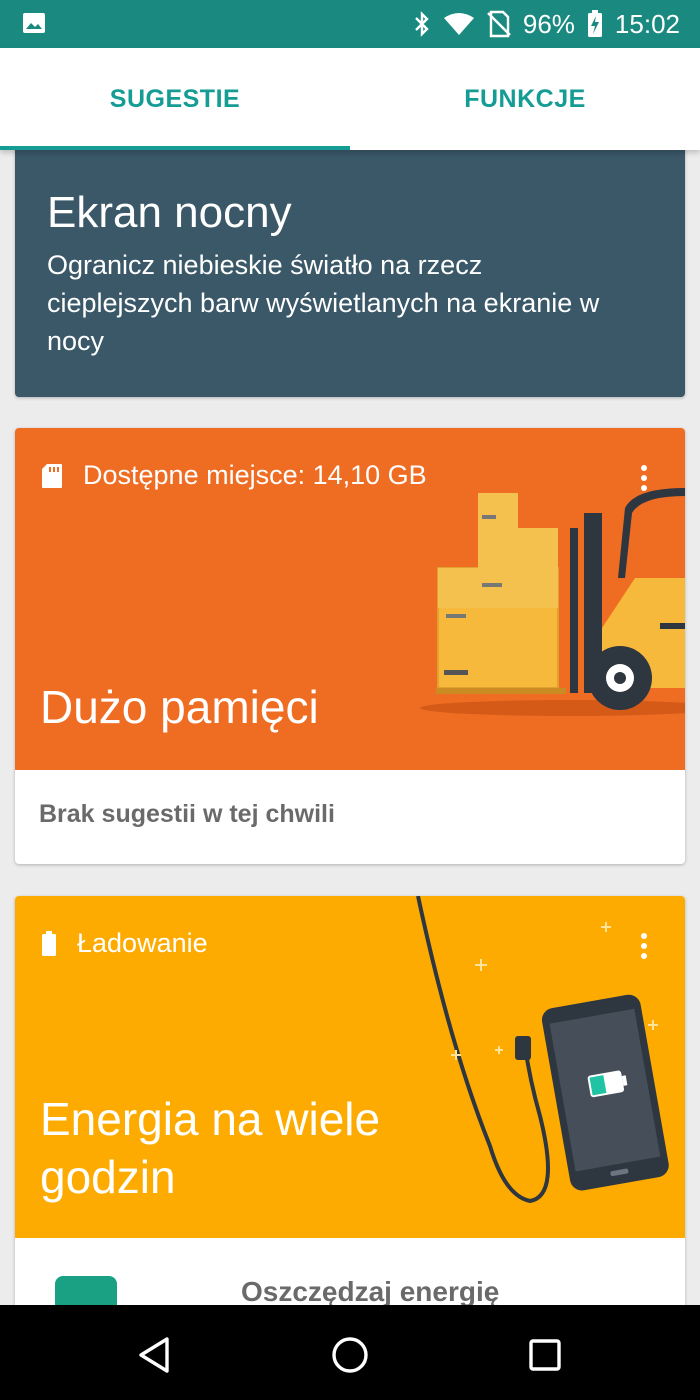 This screenshot has width=700, height=1400. Describe the element at coordinates (458, 24) in the screenshot. I see `wifi-icon` at that location.